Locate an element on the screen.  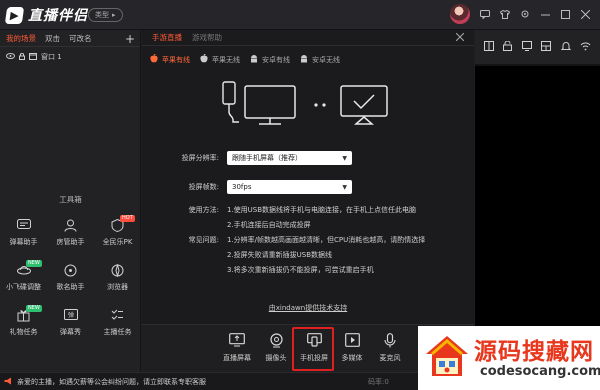
tab-android-wireless: 安卓无线 is located at coordinates (320, 60).